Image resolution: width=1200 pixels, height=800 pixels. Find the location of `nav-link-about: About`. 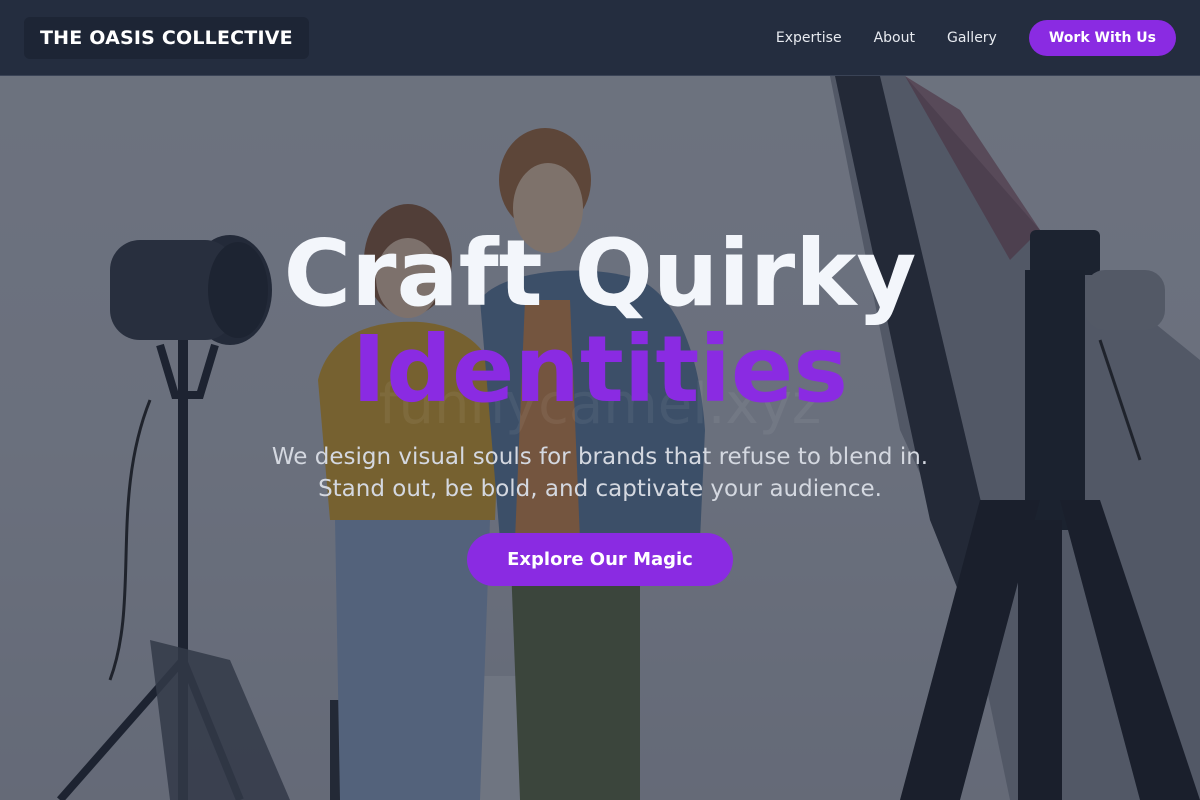

nav-link-about: About is located at coordinates (894, 38).